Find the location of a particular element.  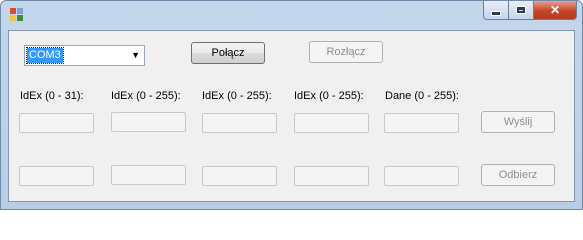

maximize-button is located at coordinates (521, 10).